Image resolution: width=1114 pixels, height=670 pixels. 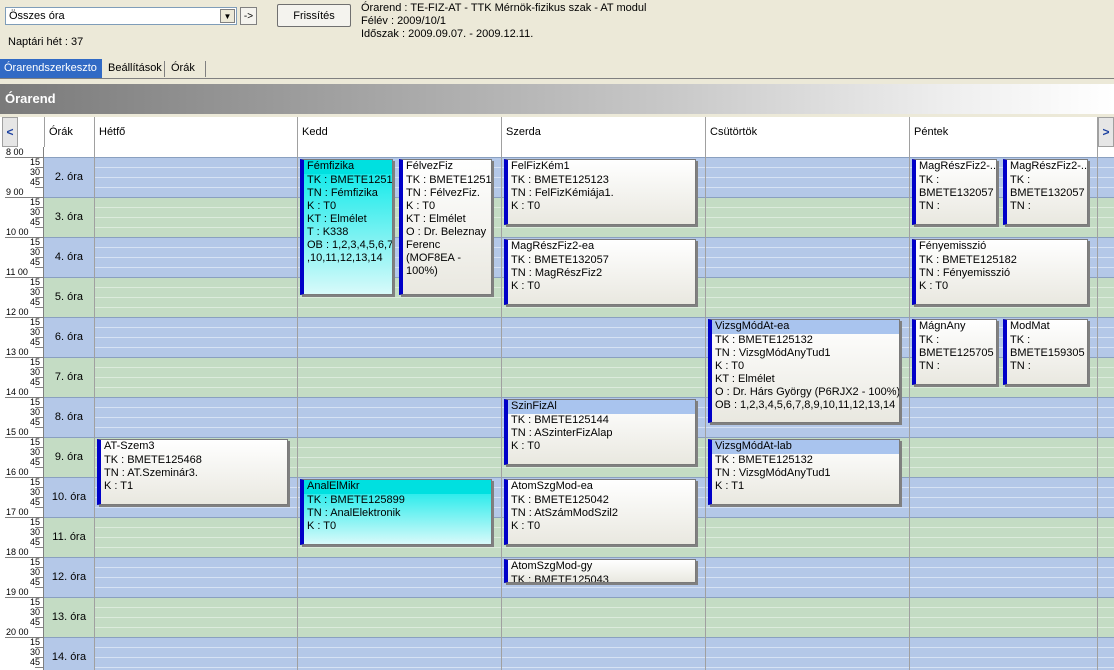 I want to click on event-detail: BMETE159305, so click(x=1047, y=353).